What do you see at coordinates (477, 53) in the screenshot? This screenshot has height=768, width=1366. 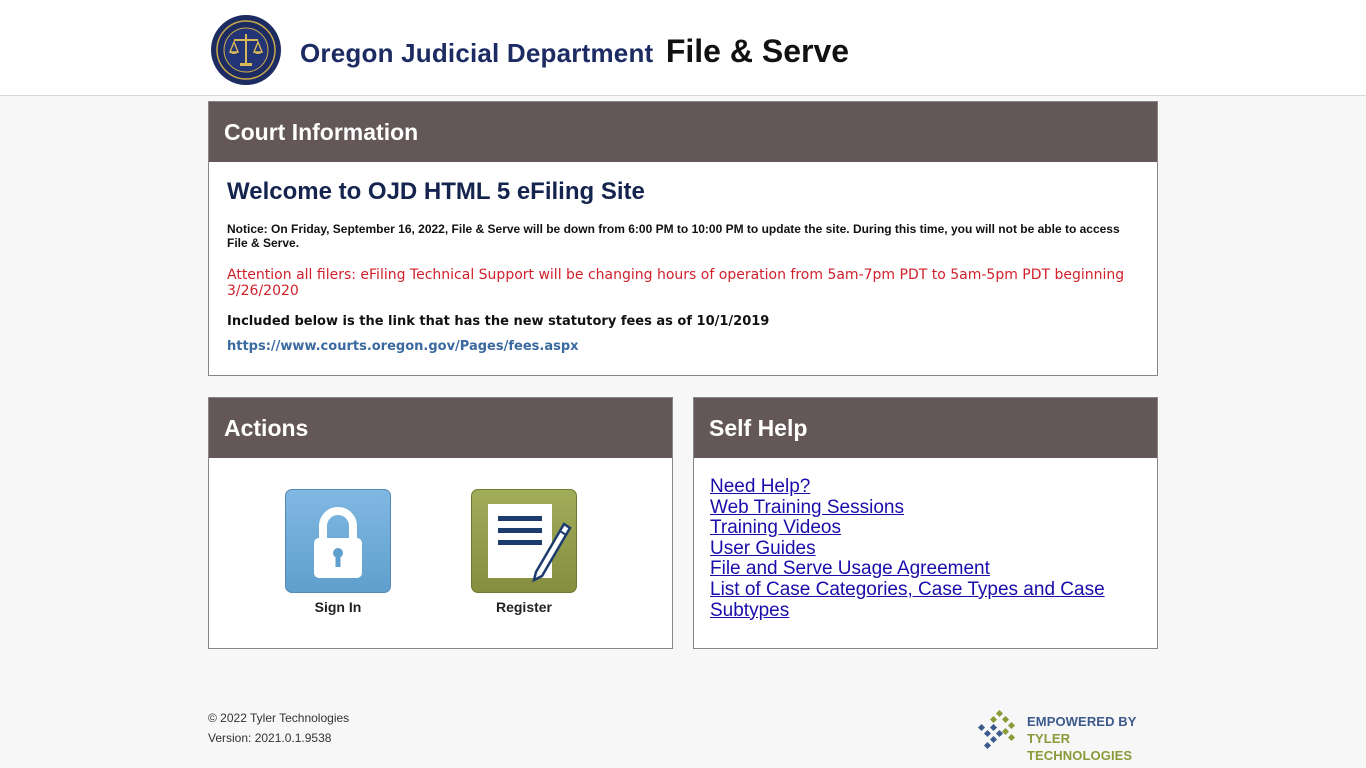 I see `org-name: Oregon Judicial Department` at bounding box center [477, 53].